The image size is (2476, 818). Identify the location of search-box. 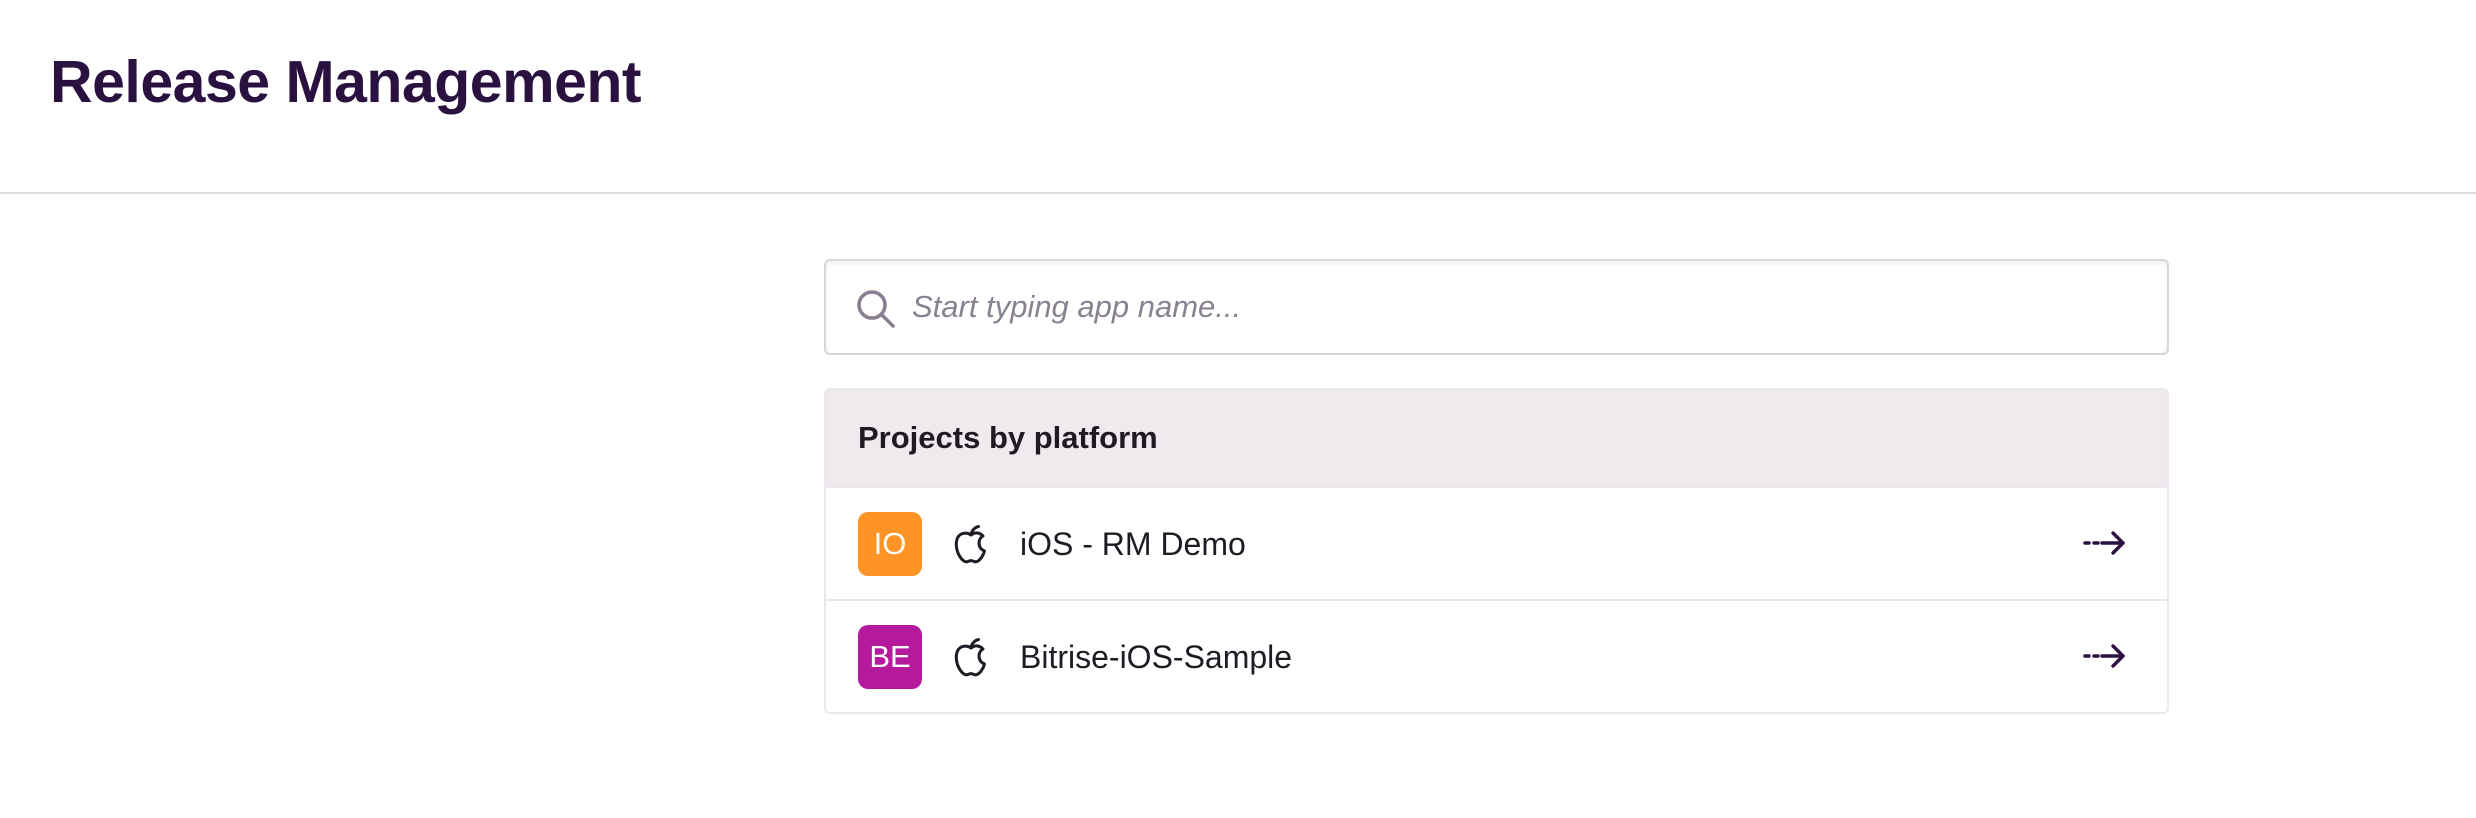
(1496, 307).